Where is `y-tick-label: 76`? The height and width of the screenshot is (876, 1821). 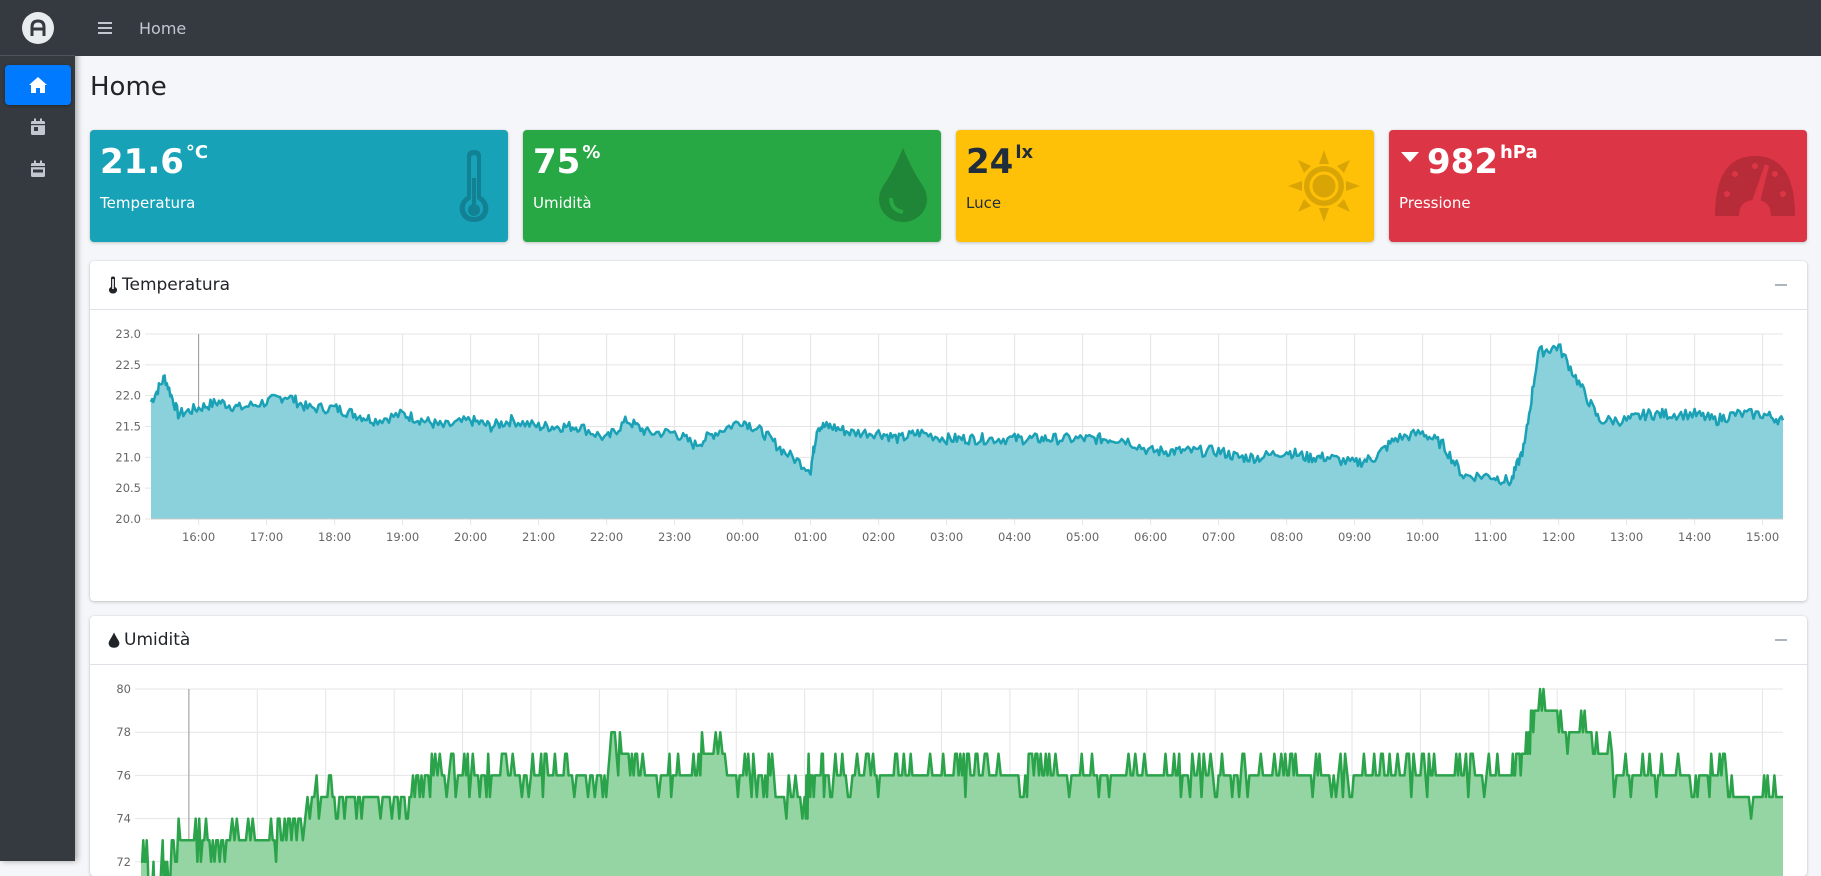
y-tick-label: 76 is located at coordinates (123, 775).